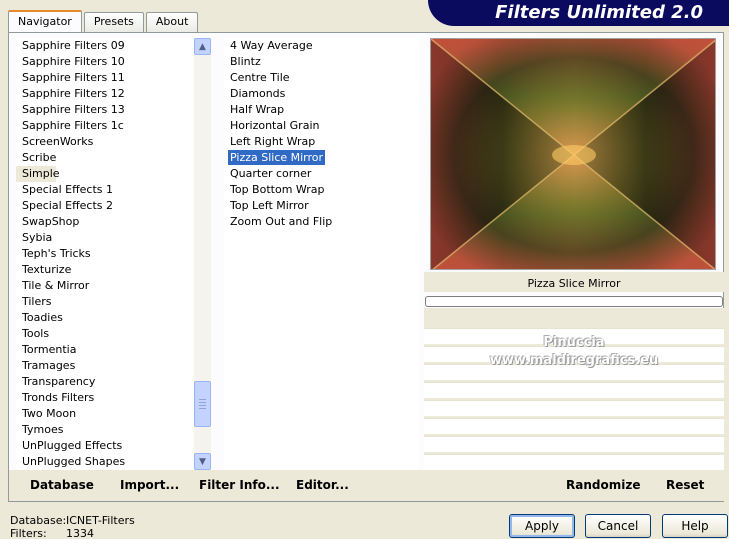 Image resolution: width=729 pixels, height=539 pixels. I want to click on list-item: Left Right Wrap, so click(321, 142).